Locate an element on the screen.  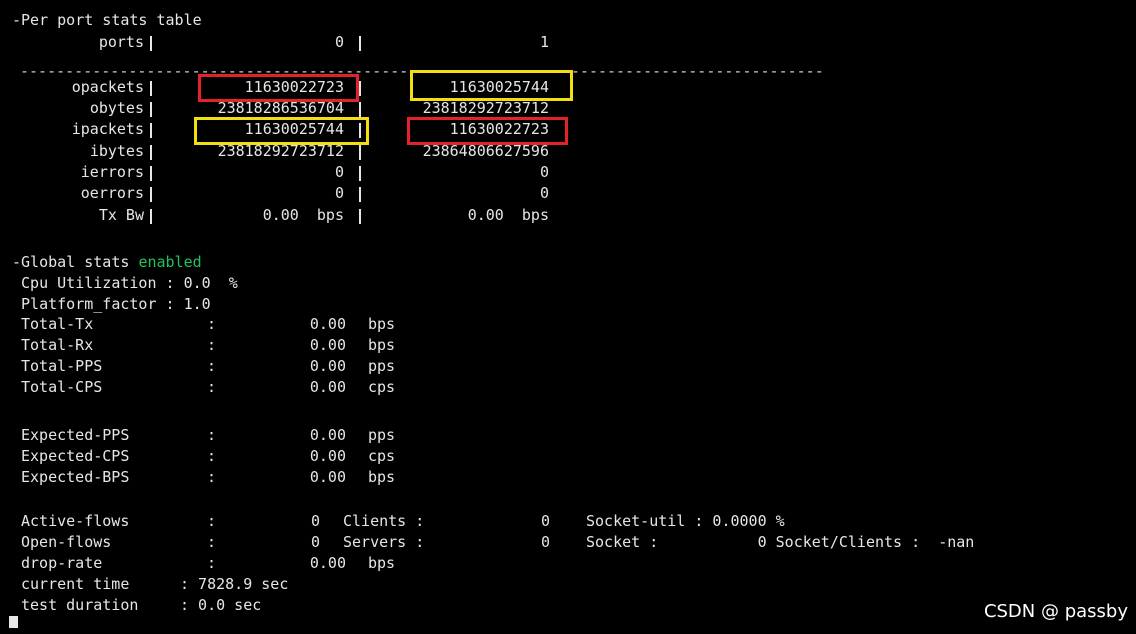
global-stats-heading: -Global stats enabled is located at coordinates (107, 262).